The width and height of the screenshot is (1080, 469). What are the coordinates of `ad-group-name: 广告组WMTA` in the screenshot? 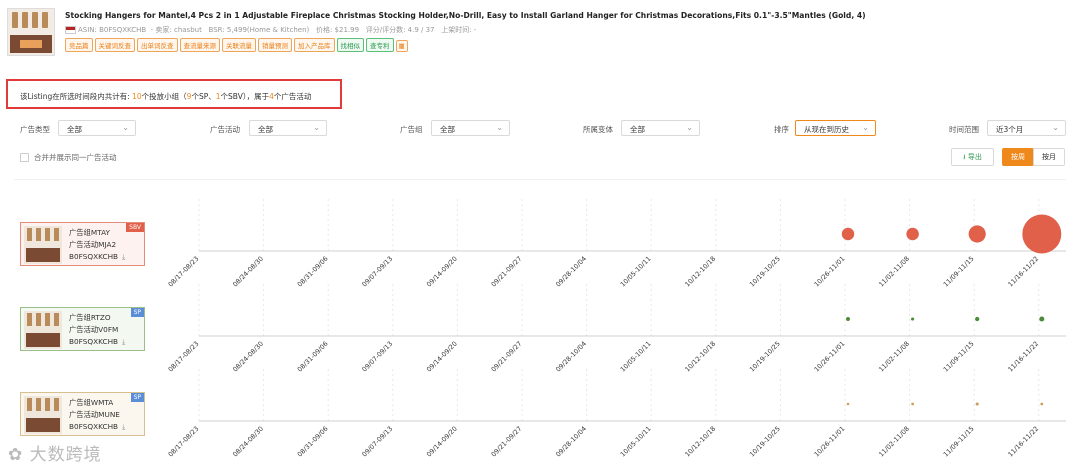 It's located at (91, 403).